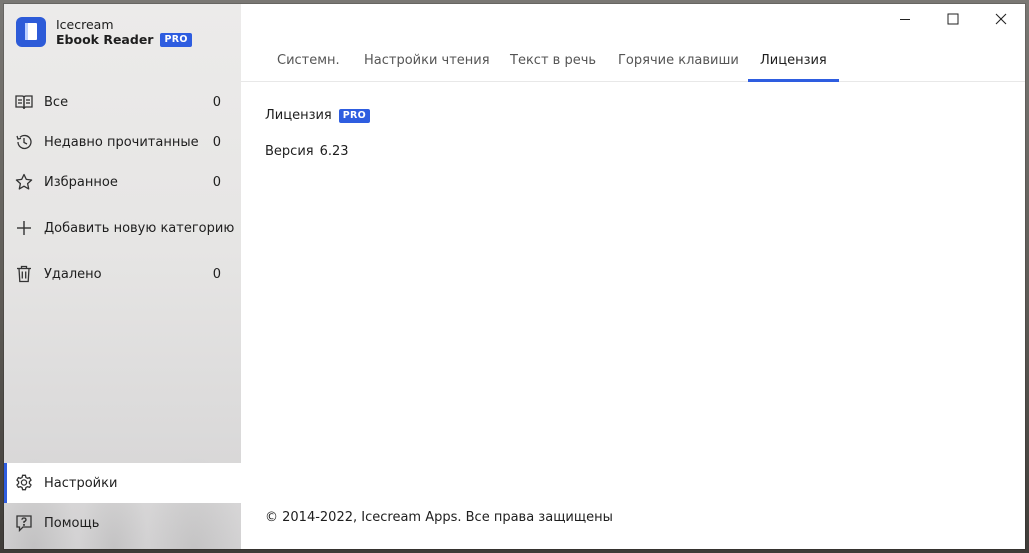 The width and height of the screenshot is (1029, 553). What do you see at coordinates (354, 115) in the screenshot?
I see `license-pro-badge: PRO` at bounding box center [354, 115].